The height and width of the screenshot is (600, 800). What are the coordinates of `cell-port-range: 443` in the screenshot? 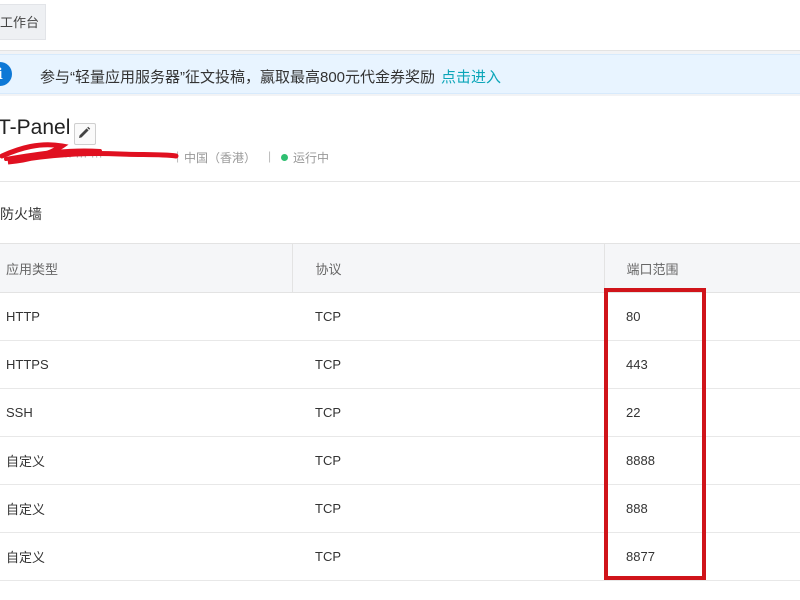 It's located at (702, 364).